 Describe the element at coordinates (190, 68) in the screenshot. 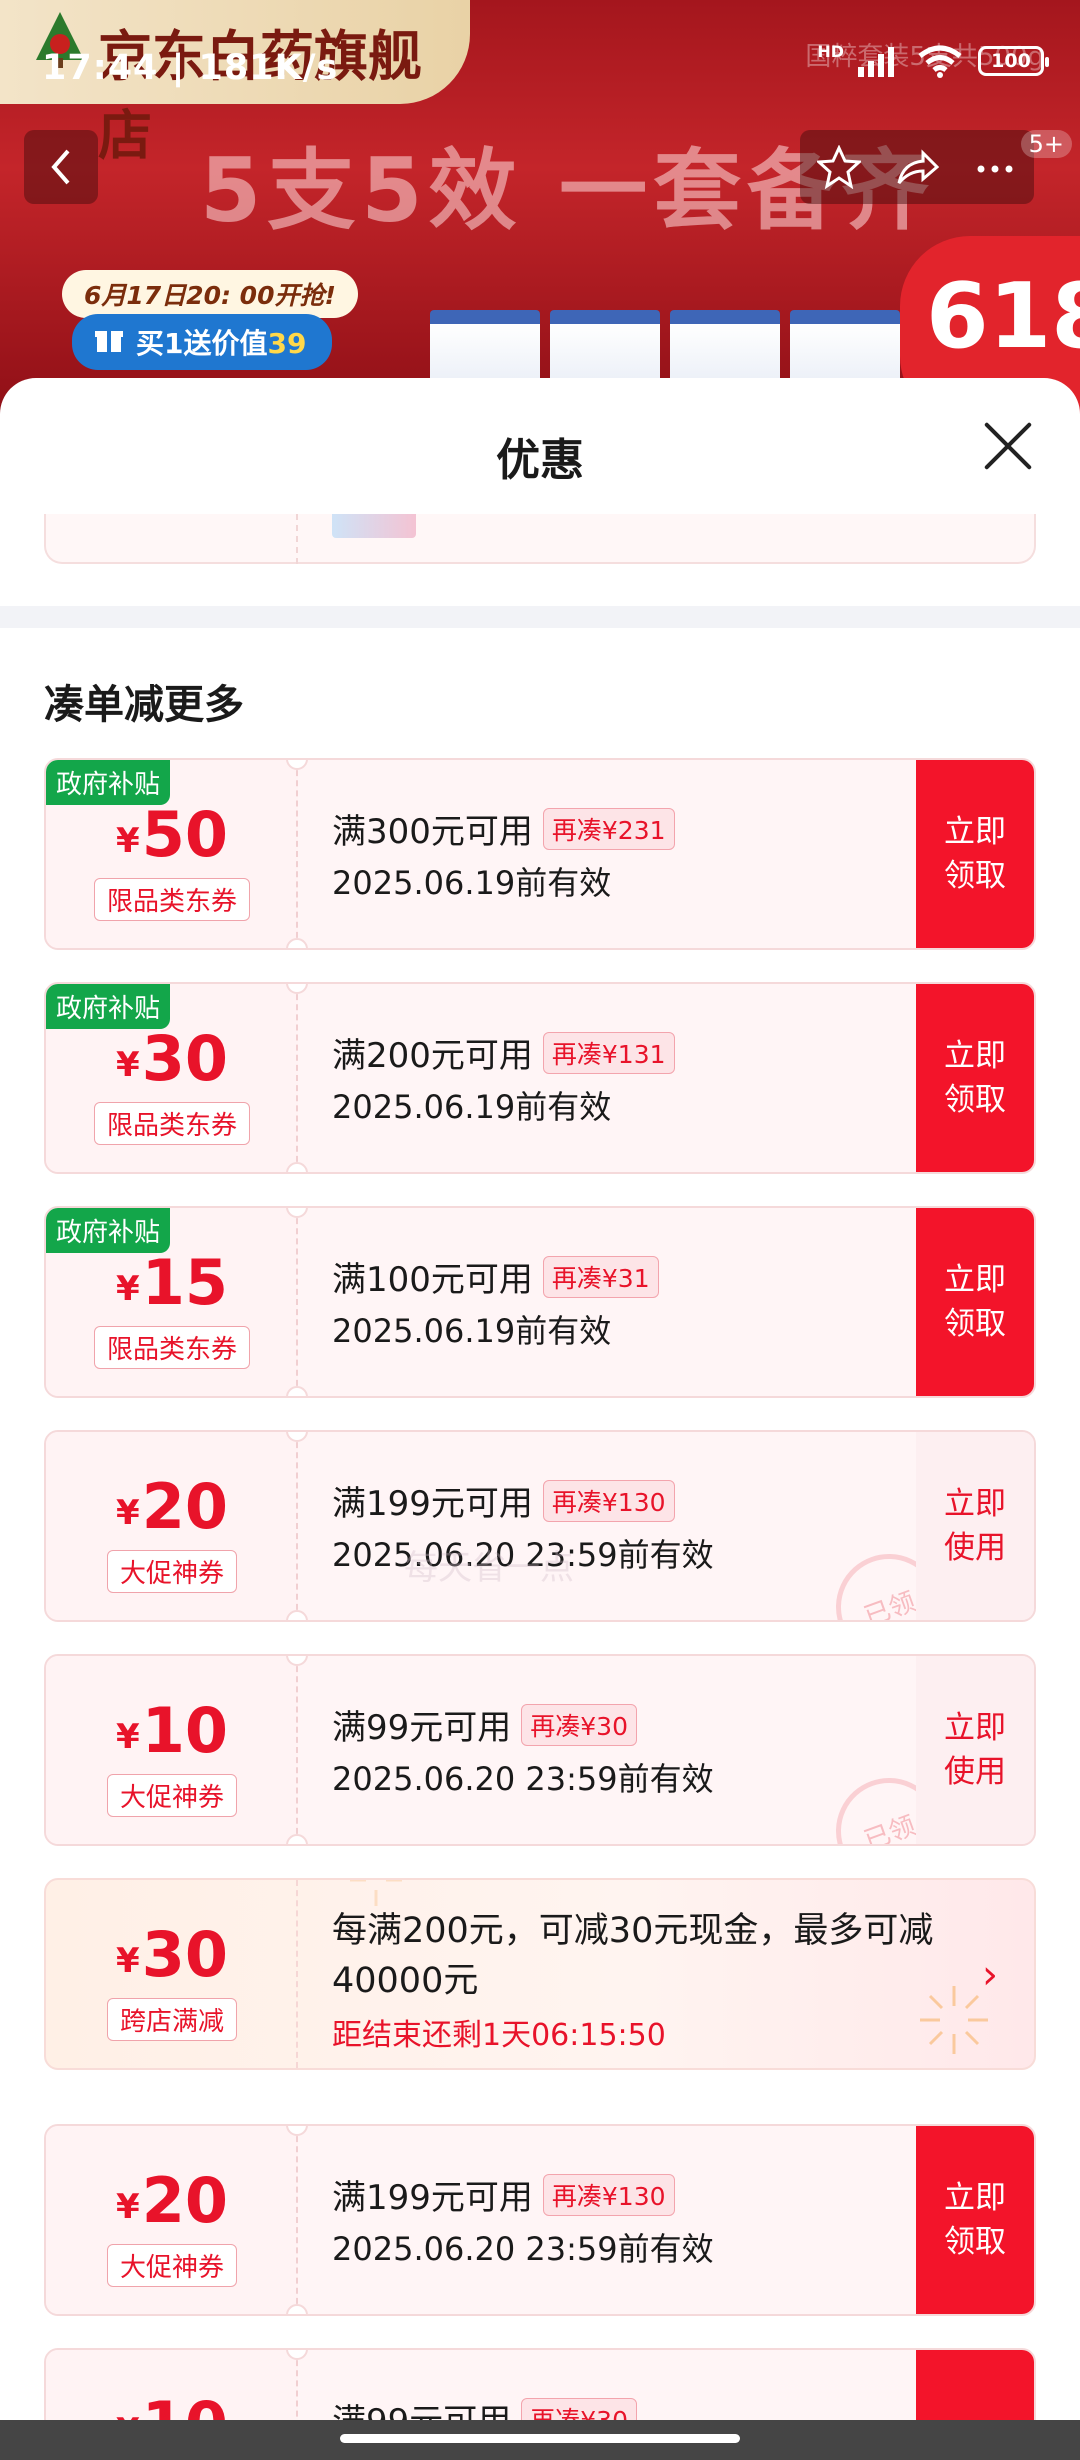

I see `status-time: 17:44 | 181K/s` at that location.